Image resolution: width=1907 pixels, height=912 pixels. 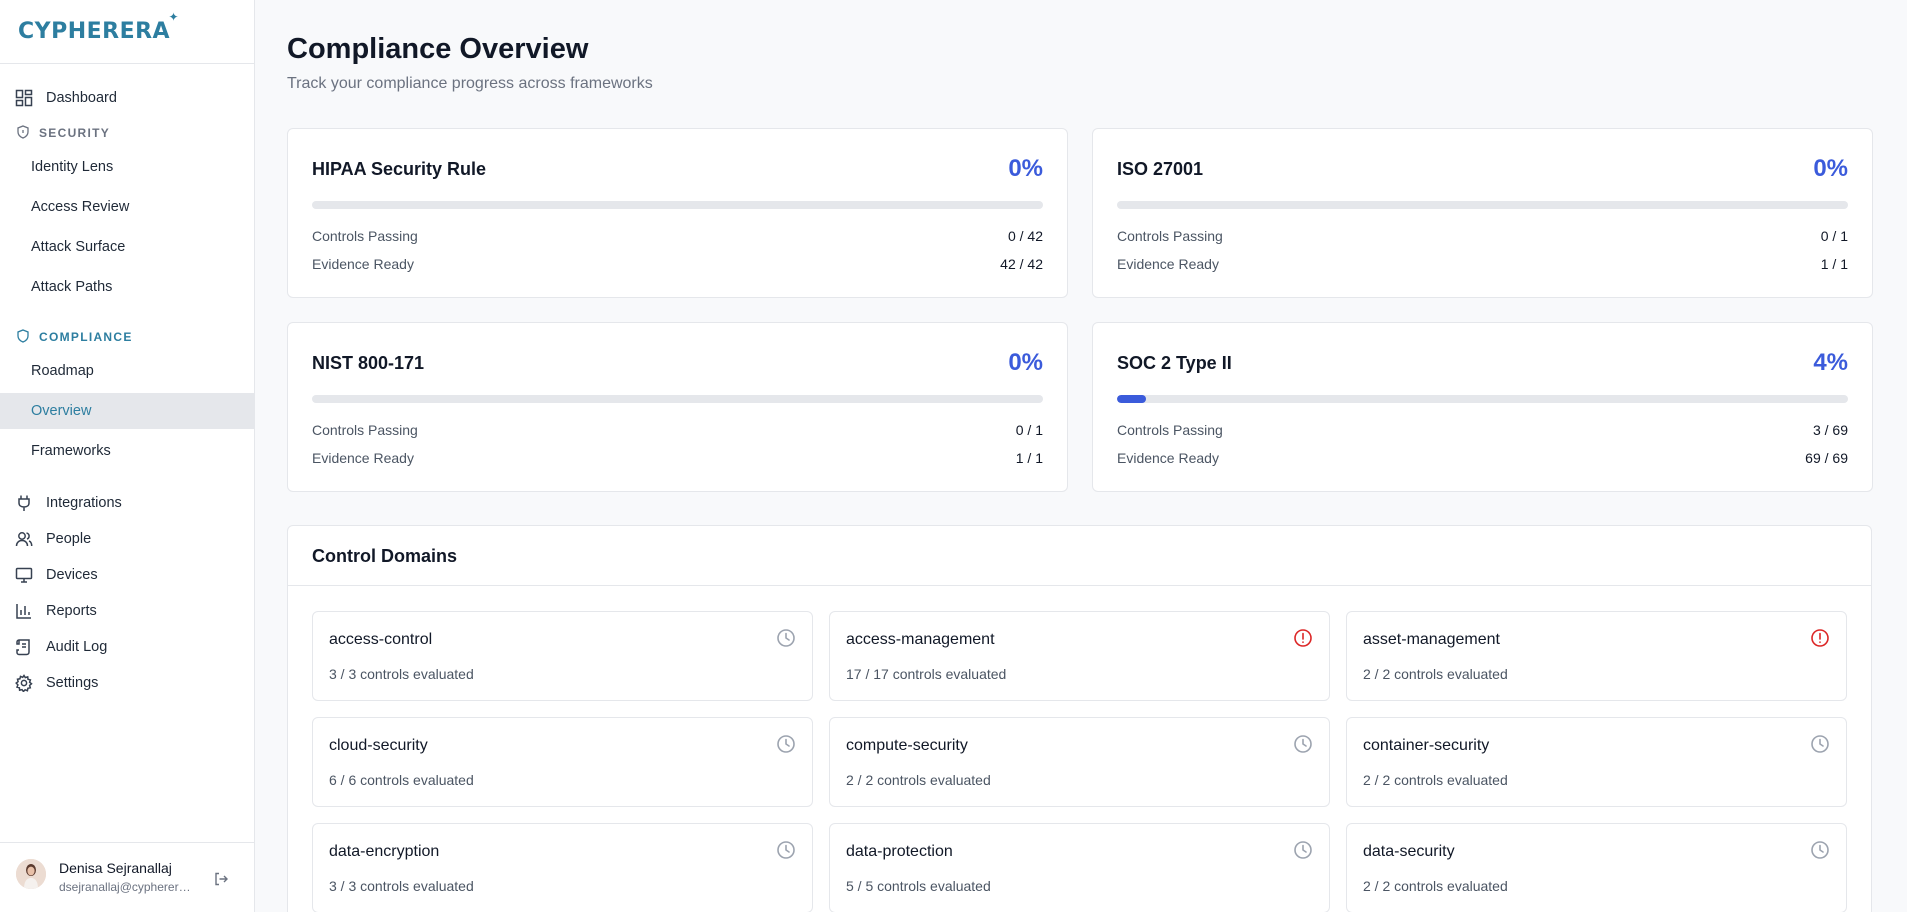 I want to click on evidence-ready-row: Evidence Ready 1 / 1, so click(x=677, y=458).